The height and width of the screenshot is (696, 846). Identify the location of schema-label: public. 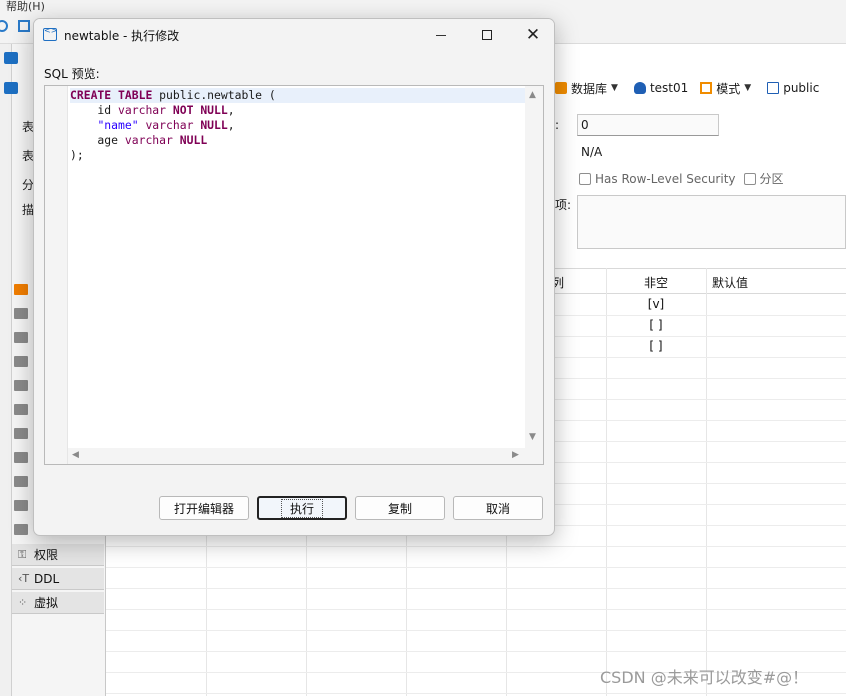
(801, 88).